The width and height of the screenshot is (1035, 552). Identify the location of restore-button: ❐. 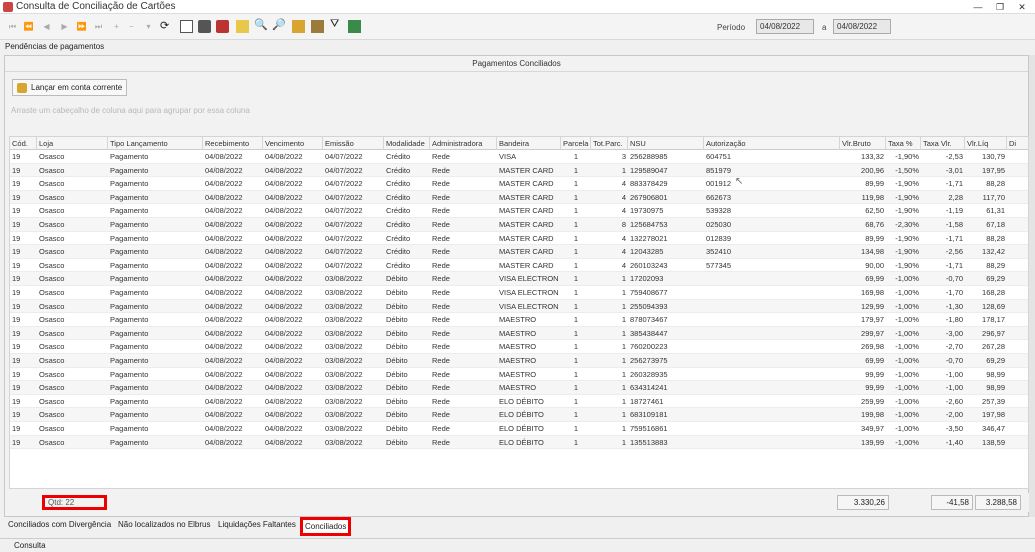
(1000, 7).